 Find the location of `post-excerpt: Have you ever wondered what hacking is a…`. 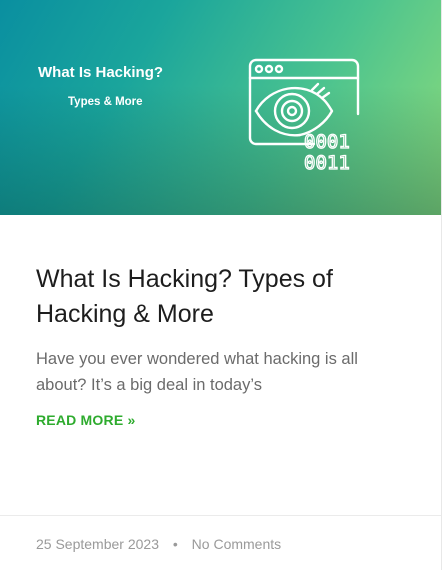

post-excerpt: Have you ever wondered what hacking is a… is located at coordinates (197, 372).